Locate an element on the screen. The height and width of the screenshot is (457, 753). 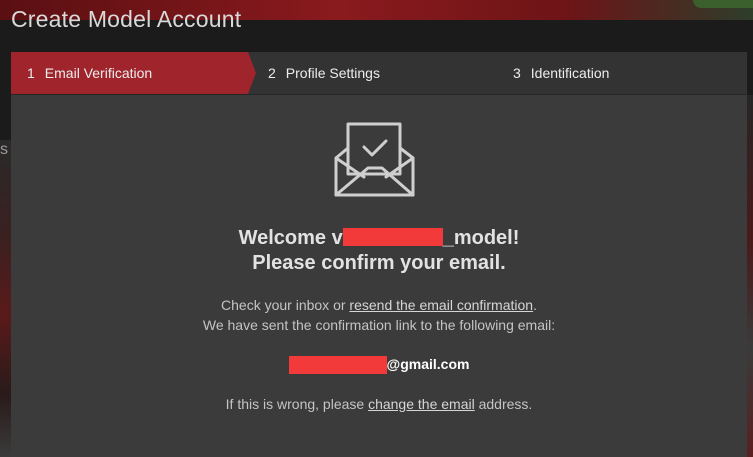
redacted-email-user is located at coordinates (337, 365).